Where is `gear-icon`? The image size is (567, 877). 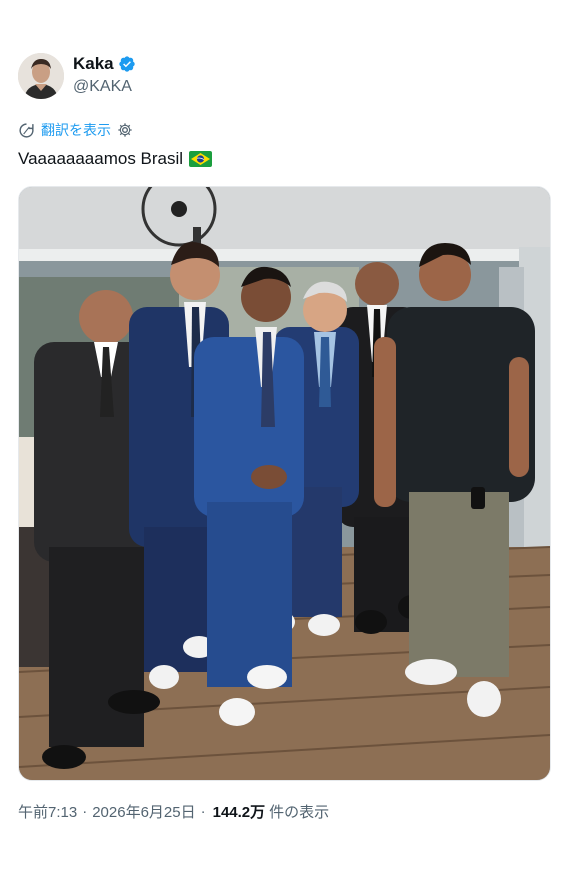 gear-icon is located at coordinates (125, 130).